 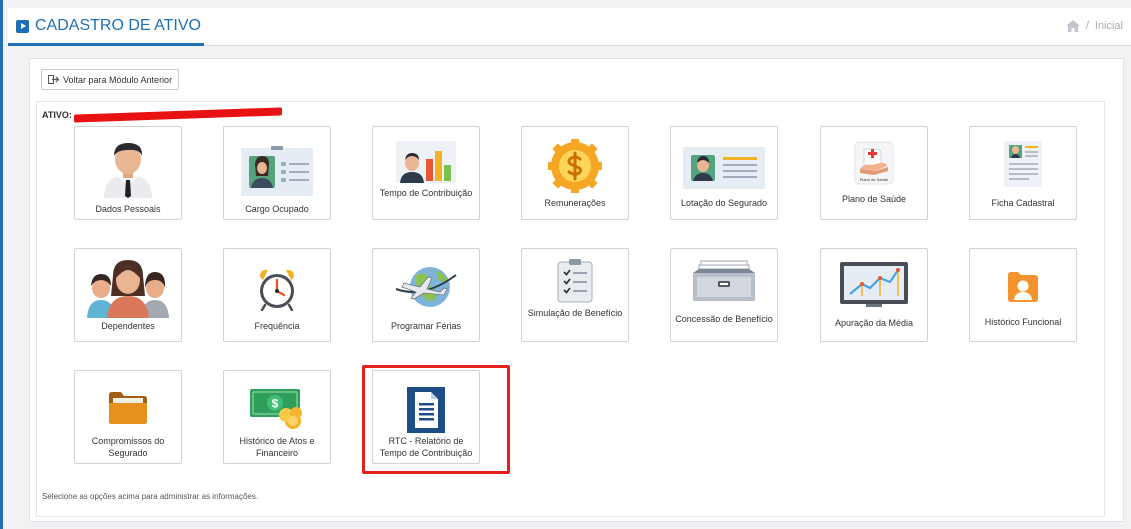 What do you see at coordinates (128, 288) in the screenshot?
I see `family-group-icon` at bounding box center [128, 288].